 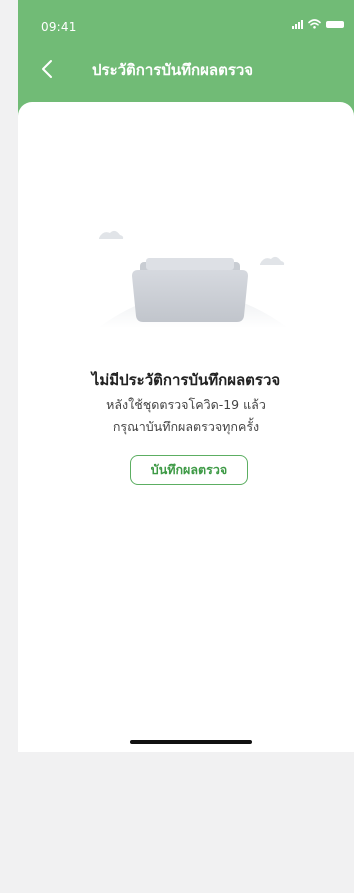 I want to click on battery-icon, so click(x=335, y=24).